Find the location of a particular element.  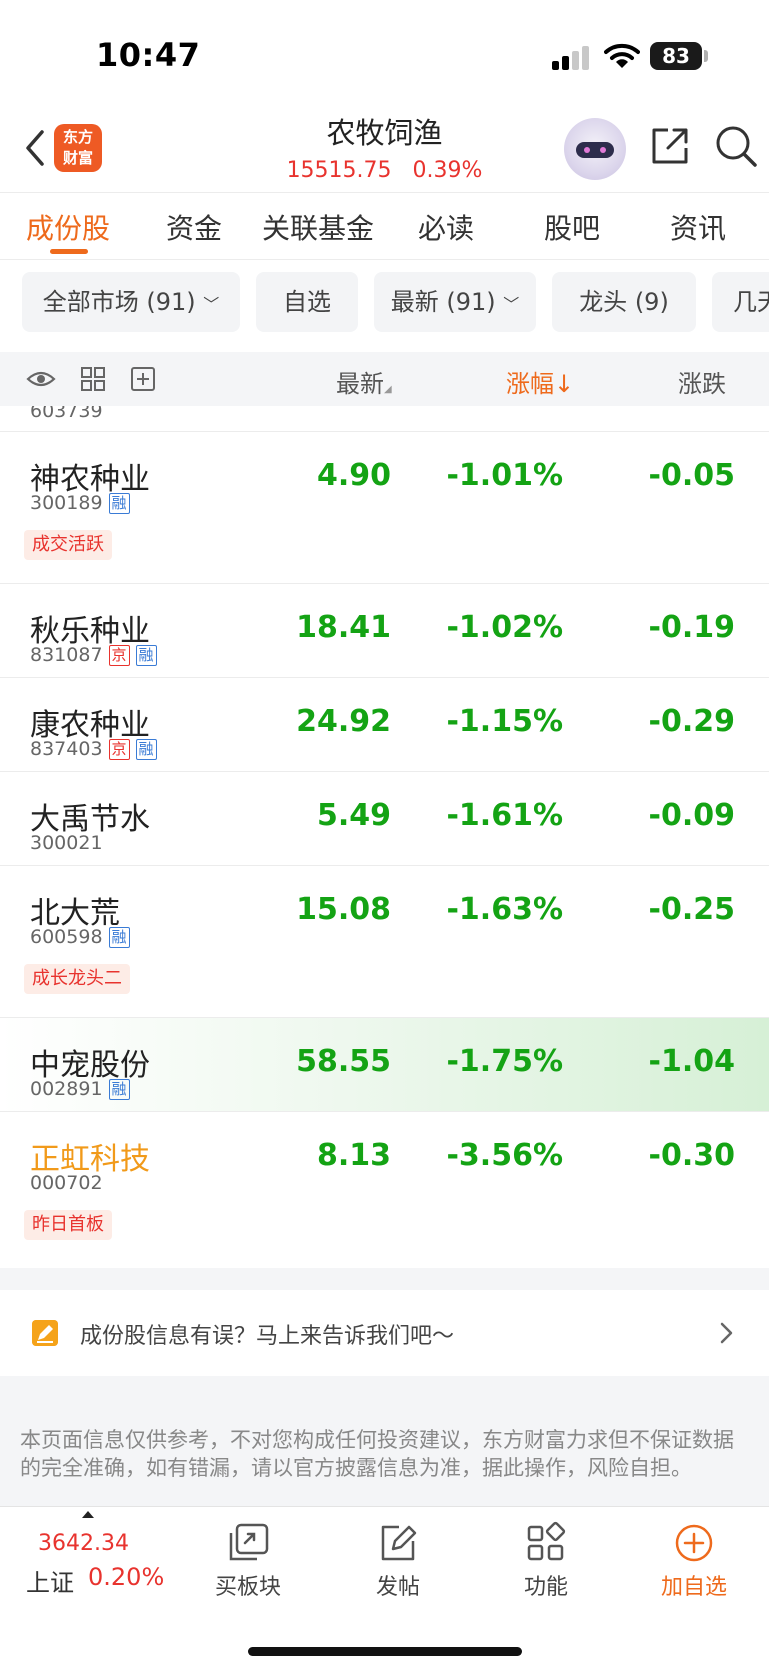

post-button: 发帖 is located at coordinates (398, 1561).